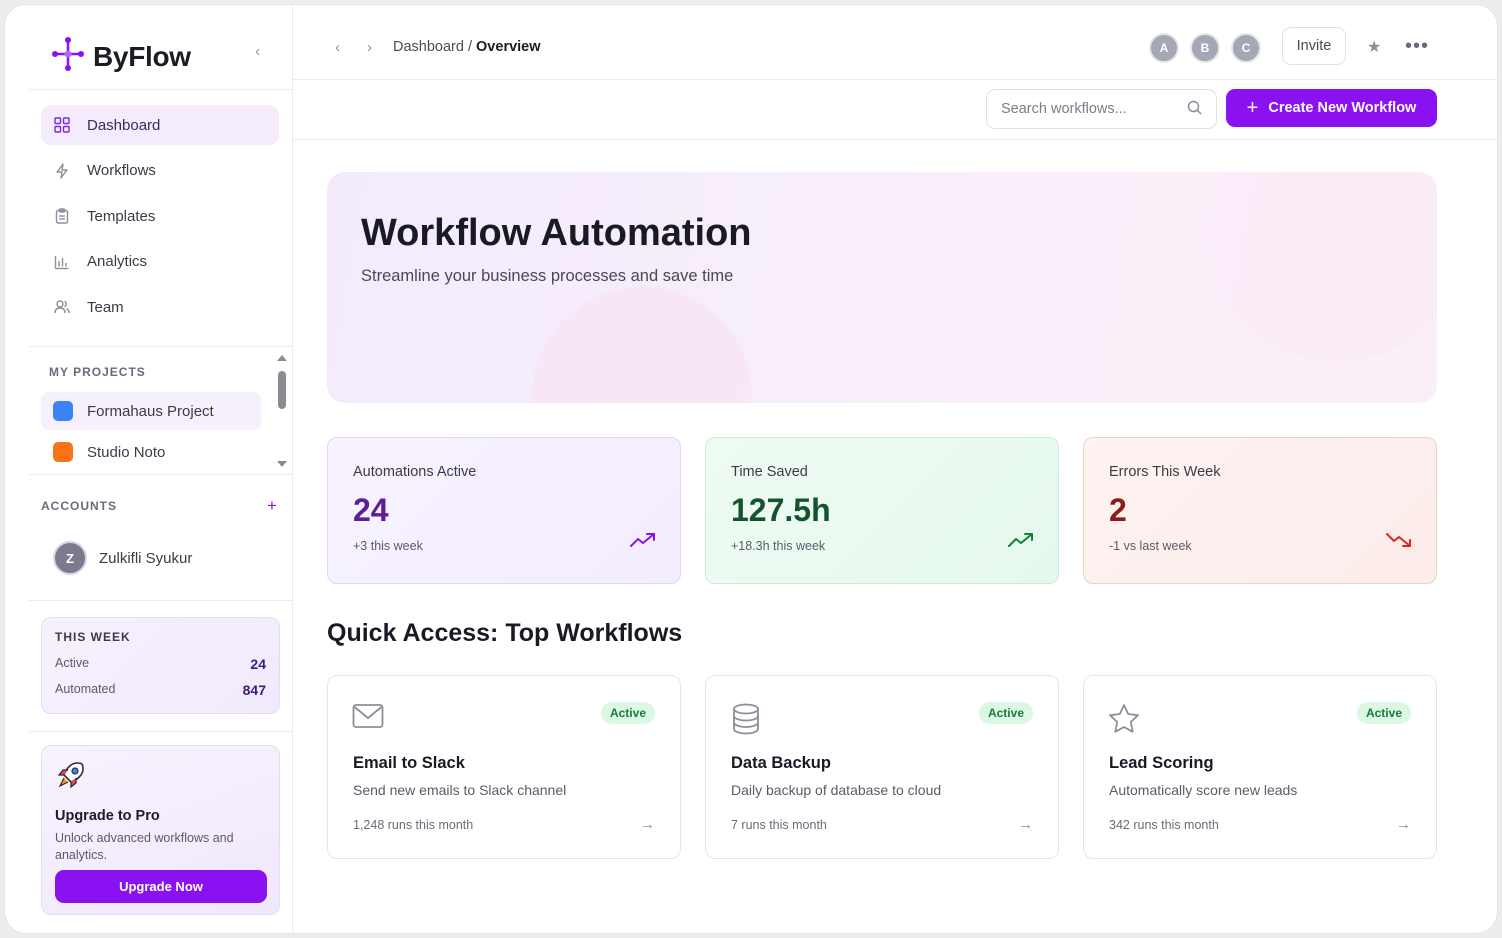  Describe the element at coordinates (1165, 472) in the screenshot. I see `stat-label: Errors This Week` at that location.